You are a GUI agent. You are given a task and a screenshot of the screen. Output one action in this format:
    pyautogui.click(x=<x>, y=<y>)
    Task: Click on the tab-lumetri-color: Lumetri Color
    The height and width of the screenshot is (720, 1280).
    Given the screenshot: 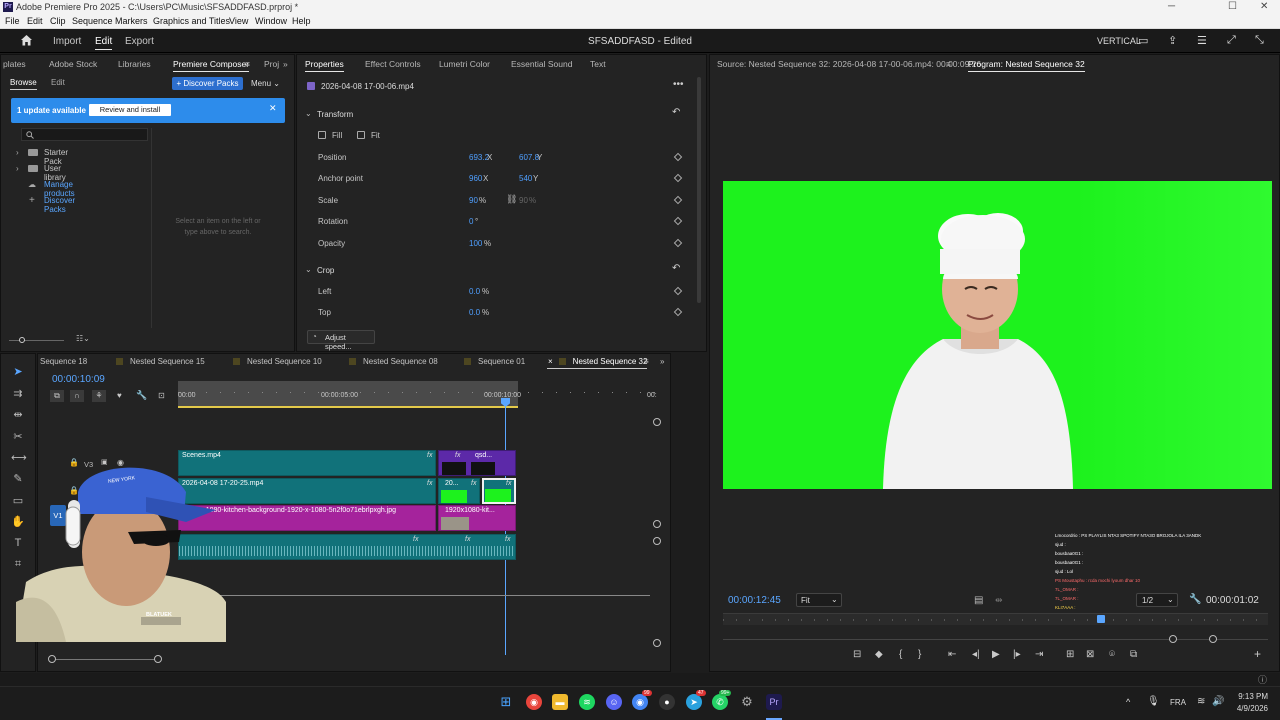 What is the action you would take?
    pyautogui.click(x=464, y=64)
    